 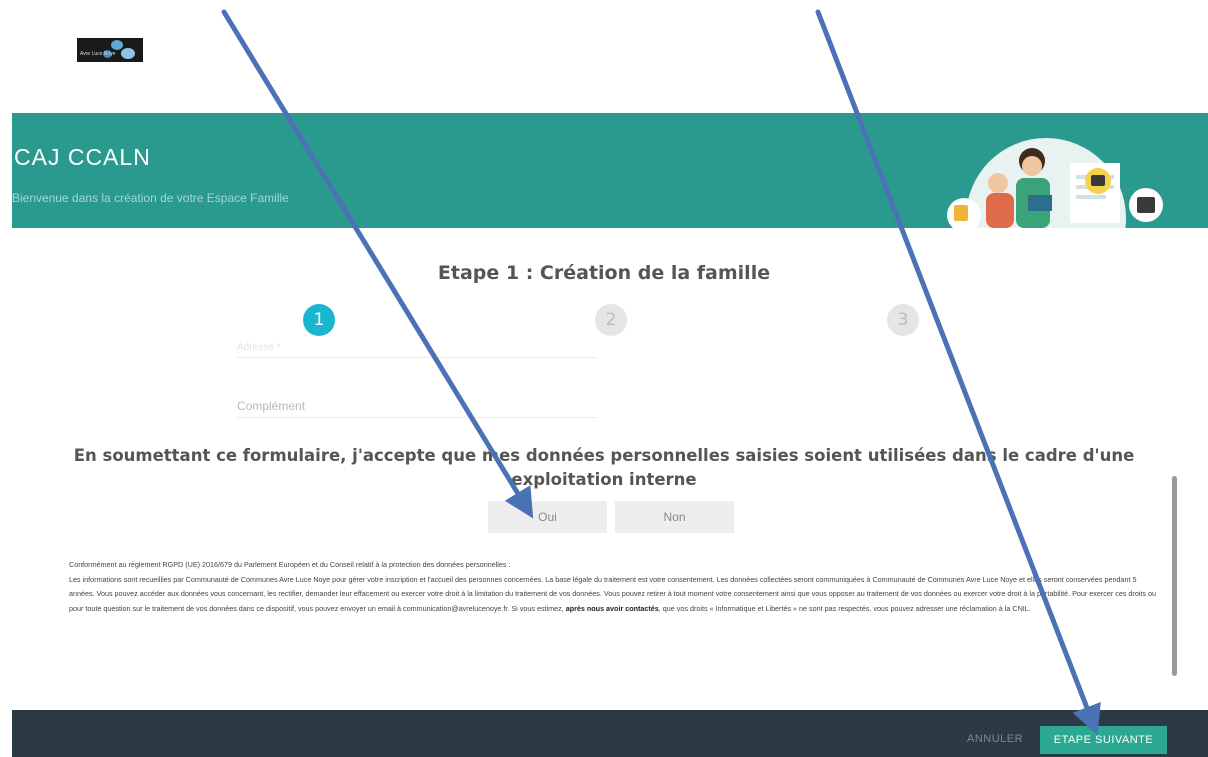 What do you see at coordinates (319, 320) in the screenshot?
I see `step-1-indicator: 1` at bounding box center [319, 320].